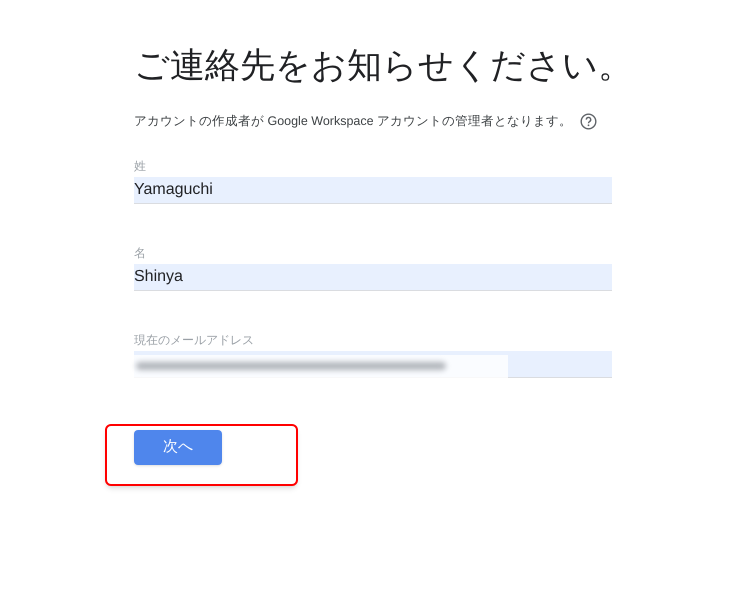 Image resolution: width=742 pixels, height=600 pixels. I want to click on input-field: Shinya, so click(373, 277).